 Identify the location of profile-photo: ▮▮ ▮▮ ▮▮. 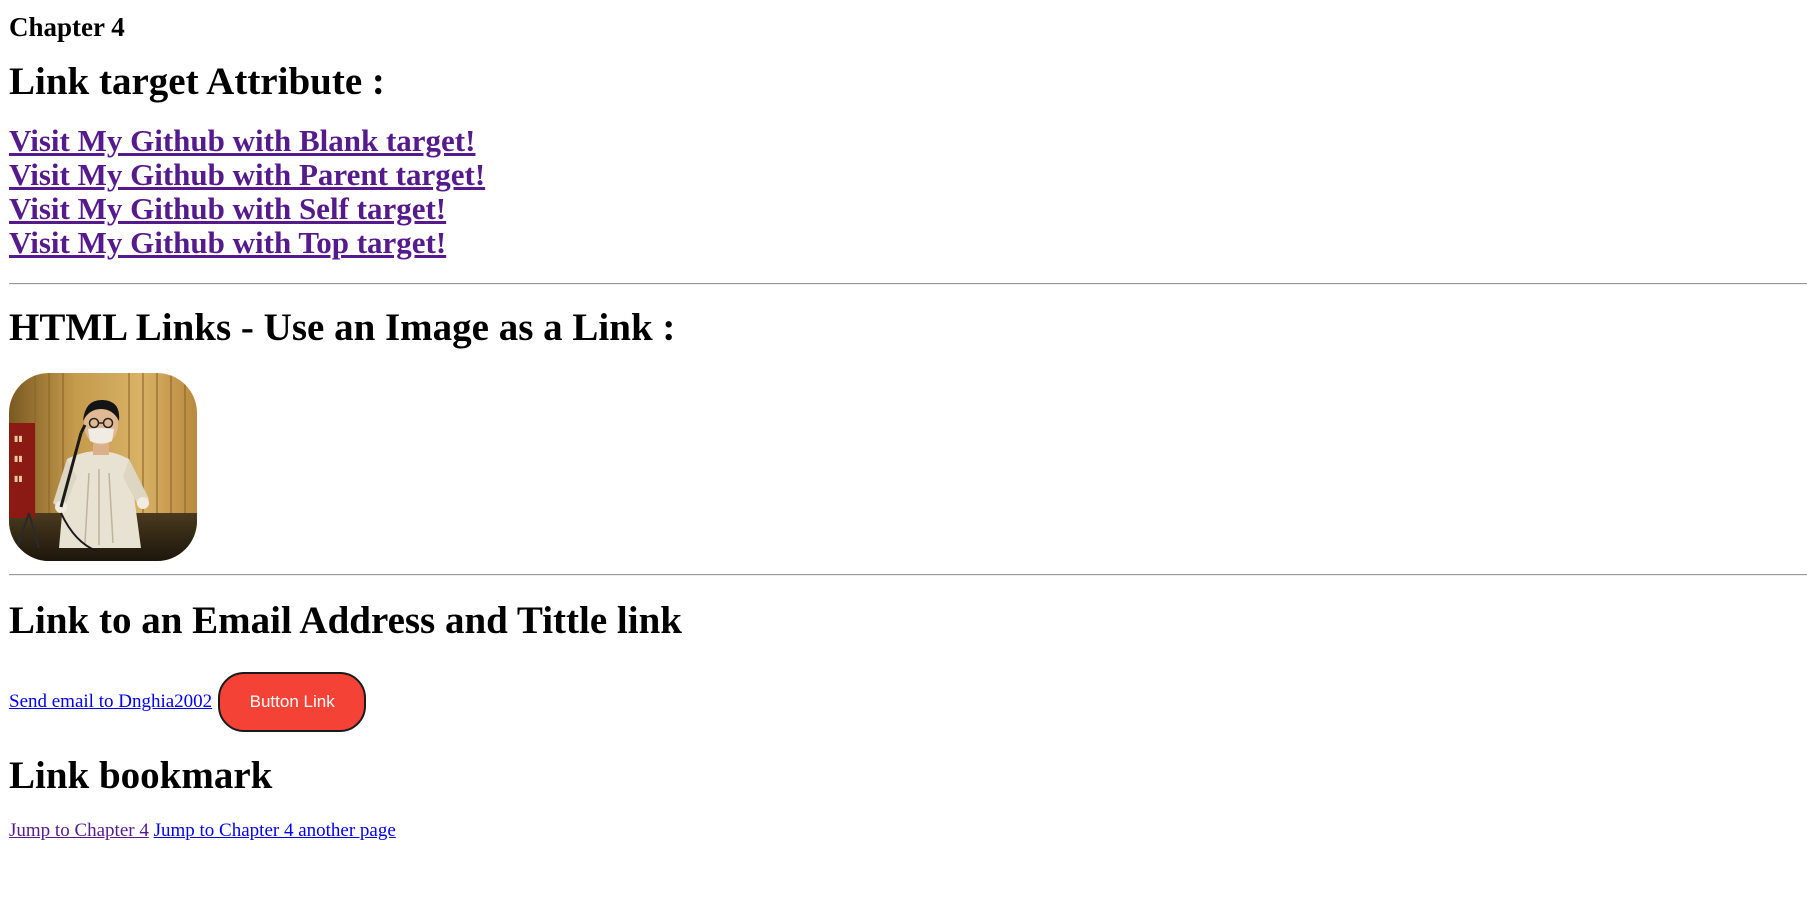
(103, 467).